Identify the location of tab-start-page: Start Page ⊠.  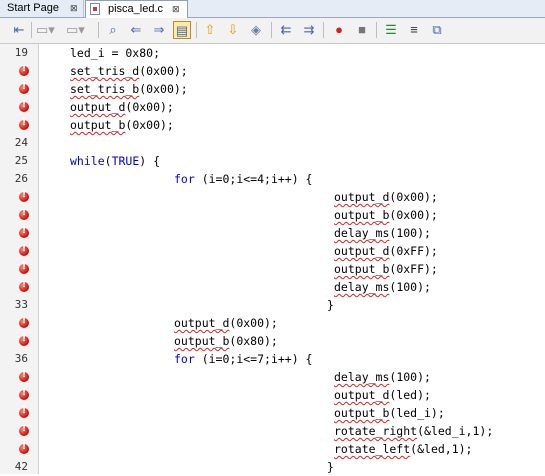
(42, 8).